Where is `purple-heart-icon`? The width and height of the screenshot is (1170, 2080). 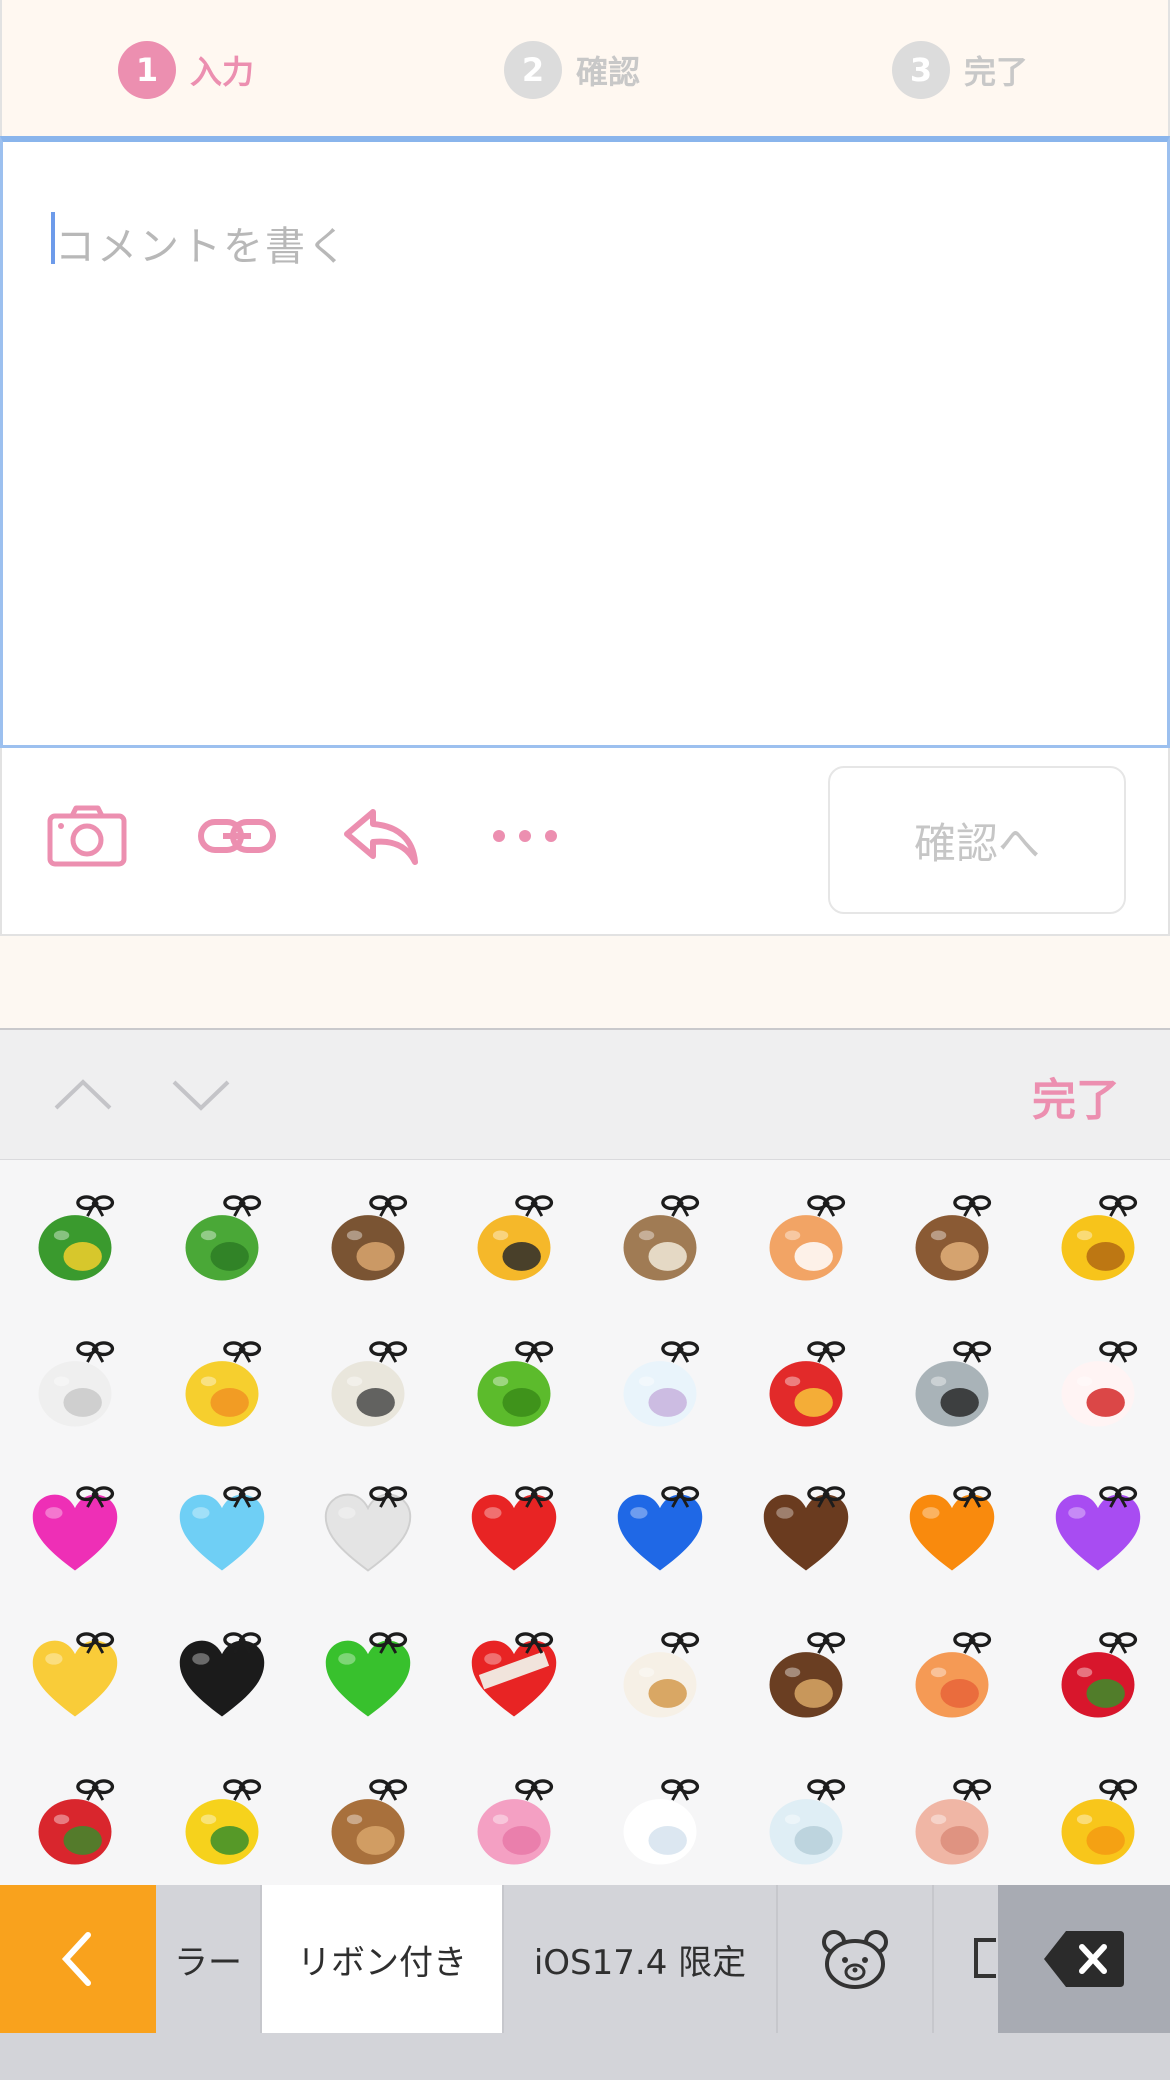 purple-heart-icon is located at coordinates (1098, 1528).